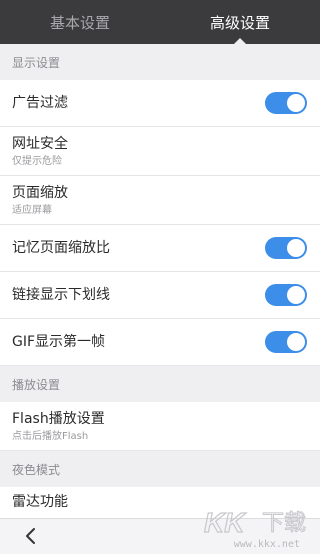 The width and height of the screenshot is (320, 554). What do you see at coordinates (286, 103) in the screenshot?
I see `ad-filter-toggle` at bounding box center [286, 103].